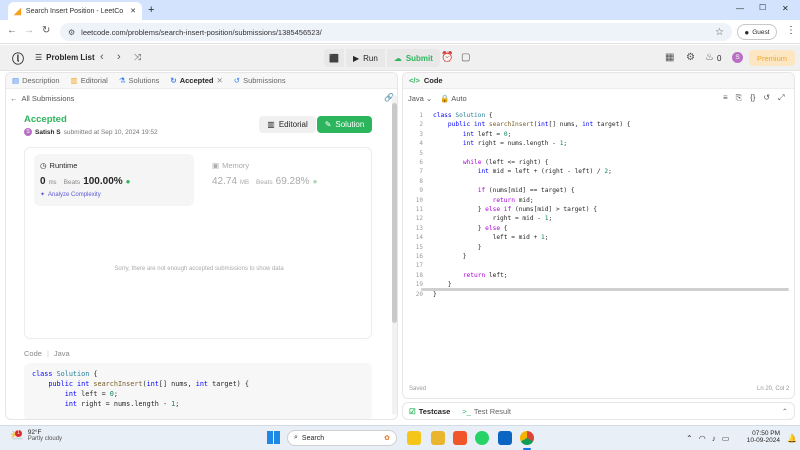 The width and height of the screenshot is (800, 450). Describe the element at coordinates (445, 98) in the screenshot. I see `lock-icon: 🔒` at that location.